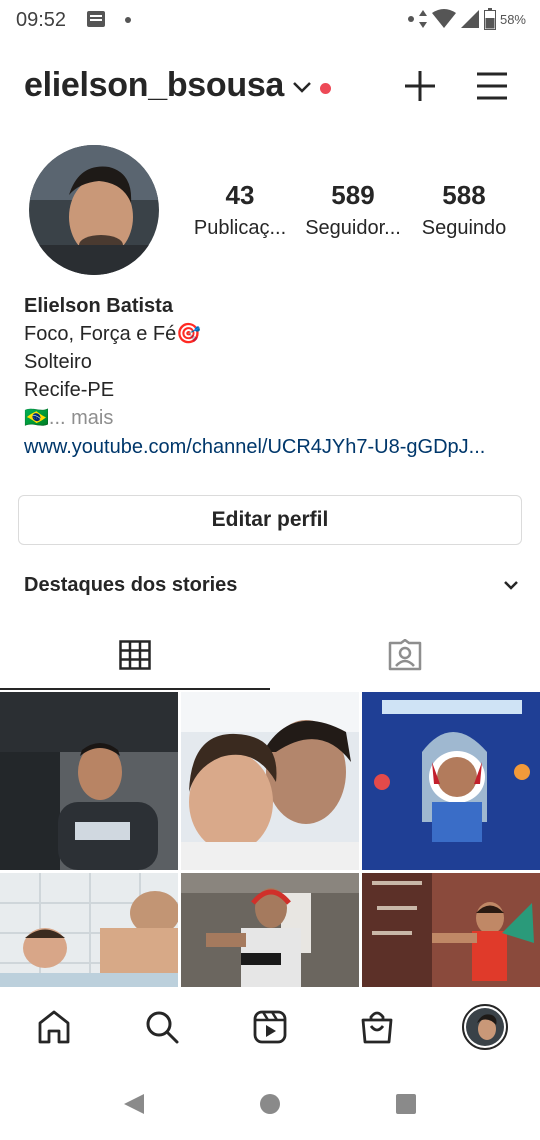  I want to click on stat-following: 588 Seguindo, so click(464, 210).